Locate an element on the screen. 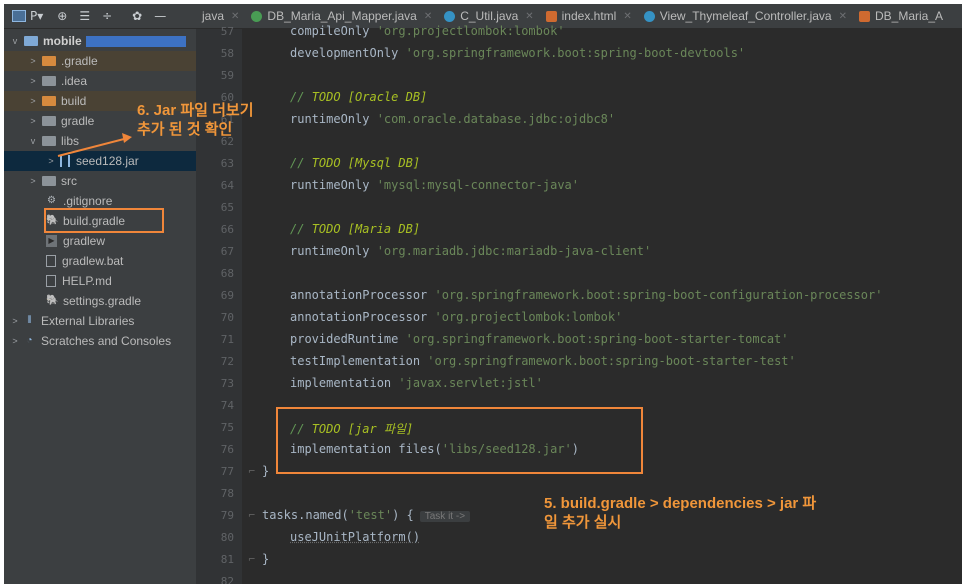 This screenshot has height=588, width=966. tree-item-src: > src is located at coordinates (100, 181).